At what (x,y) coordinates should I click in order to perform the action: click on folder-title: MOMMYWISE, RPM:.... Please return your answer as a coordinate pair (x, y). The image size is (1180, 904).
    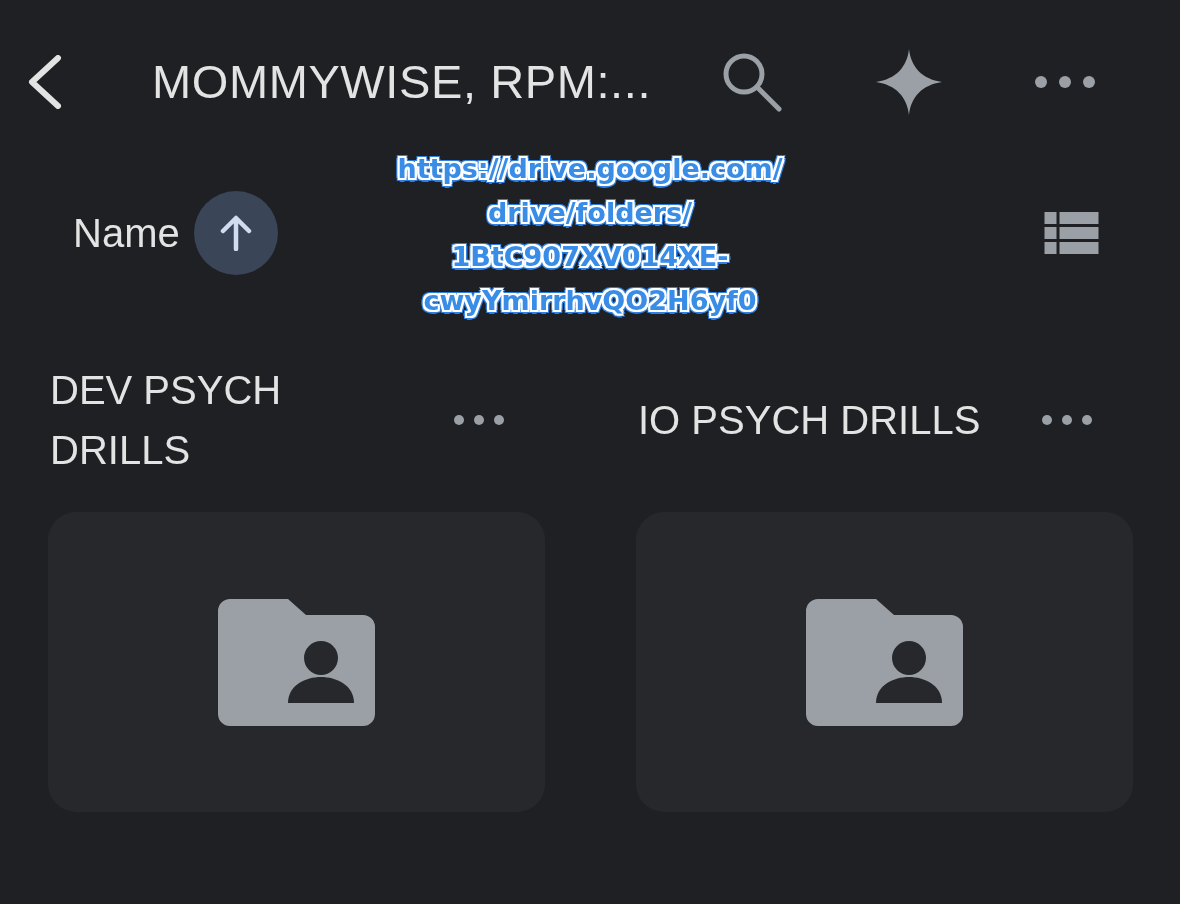
    Looking at the image, I should click on (402, 82).